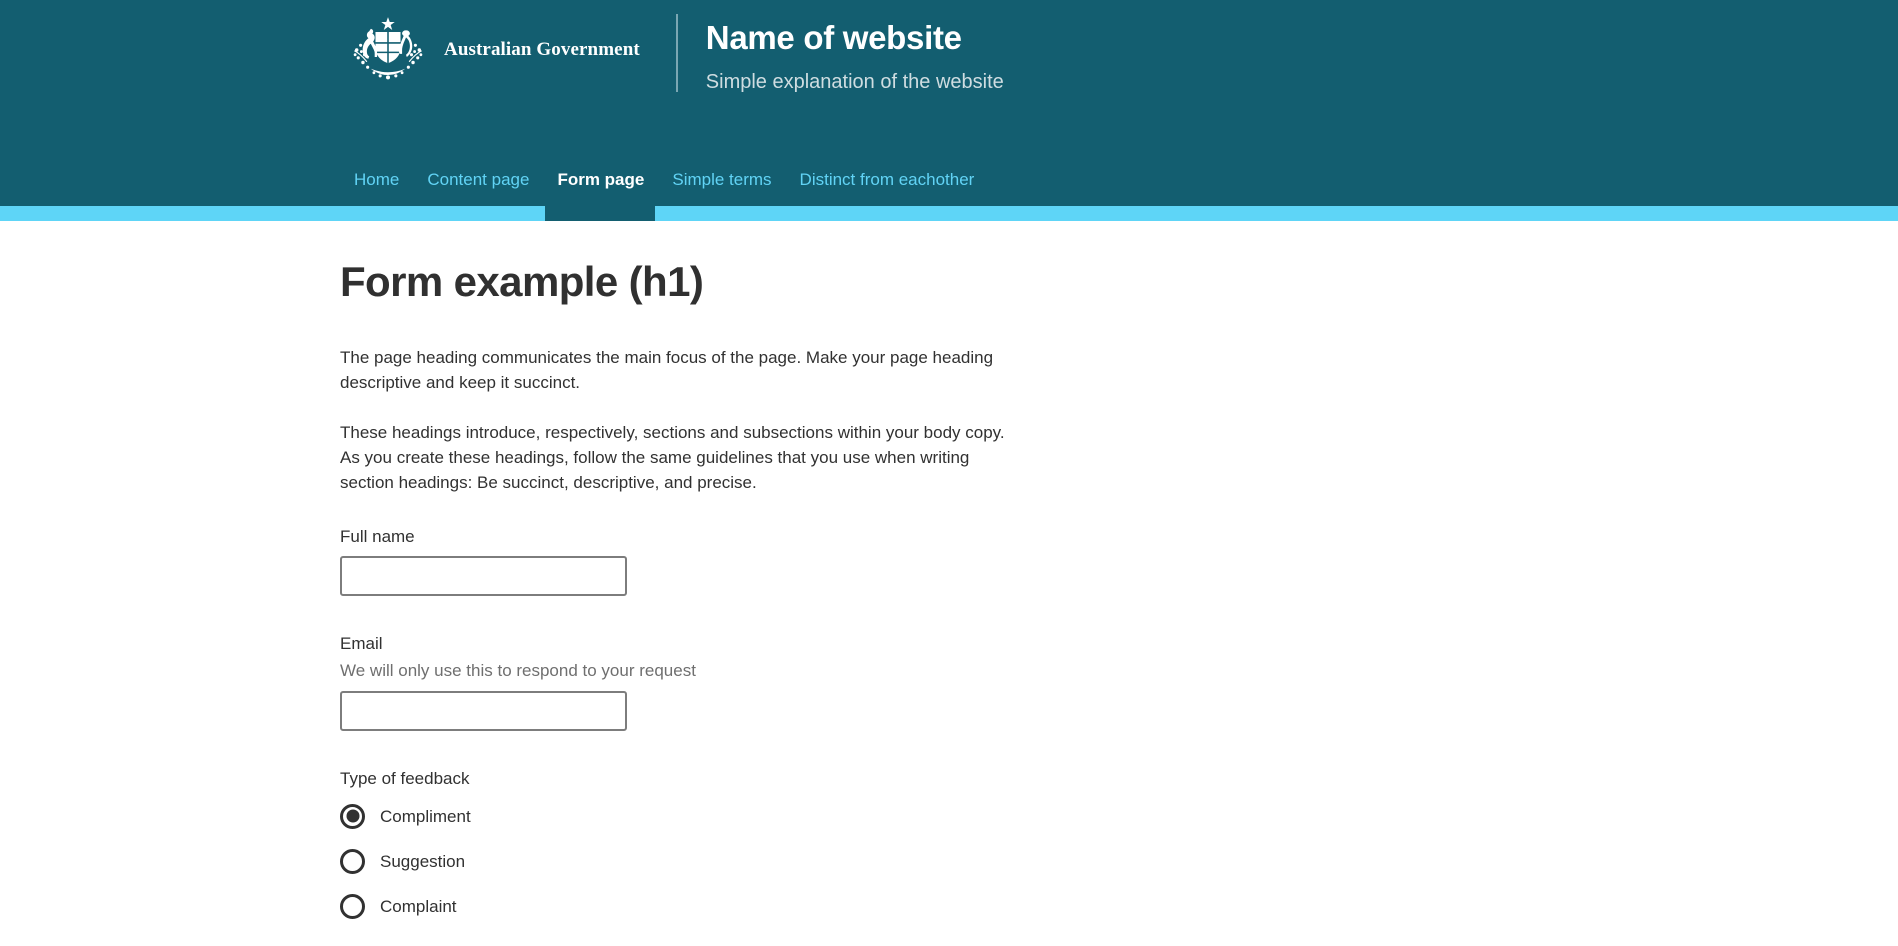 Image resolution: width=1898 pixels, height=946 pixels. I want to click on brand-lockup: Australian Government, so click(490, 50).